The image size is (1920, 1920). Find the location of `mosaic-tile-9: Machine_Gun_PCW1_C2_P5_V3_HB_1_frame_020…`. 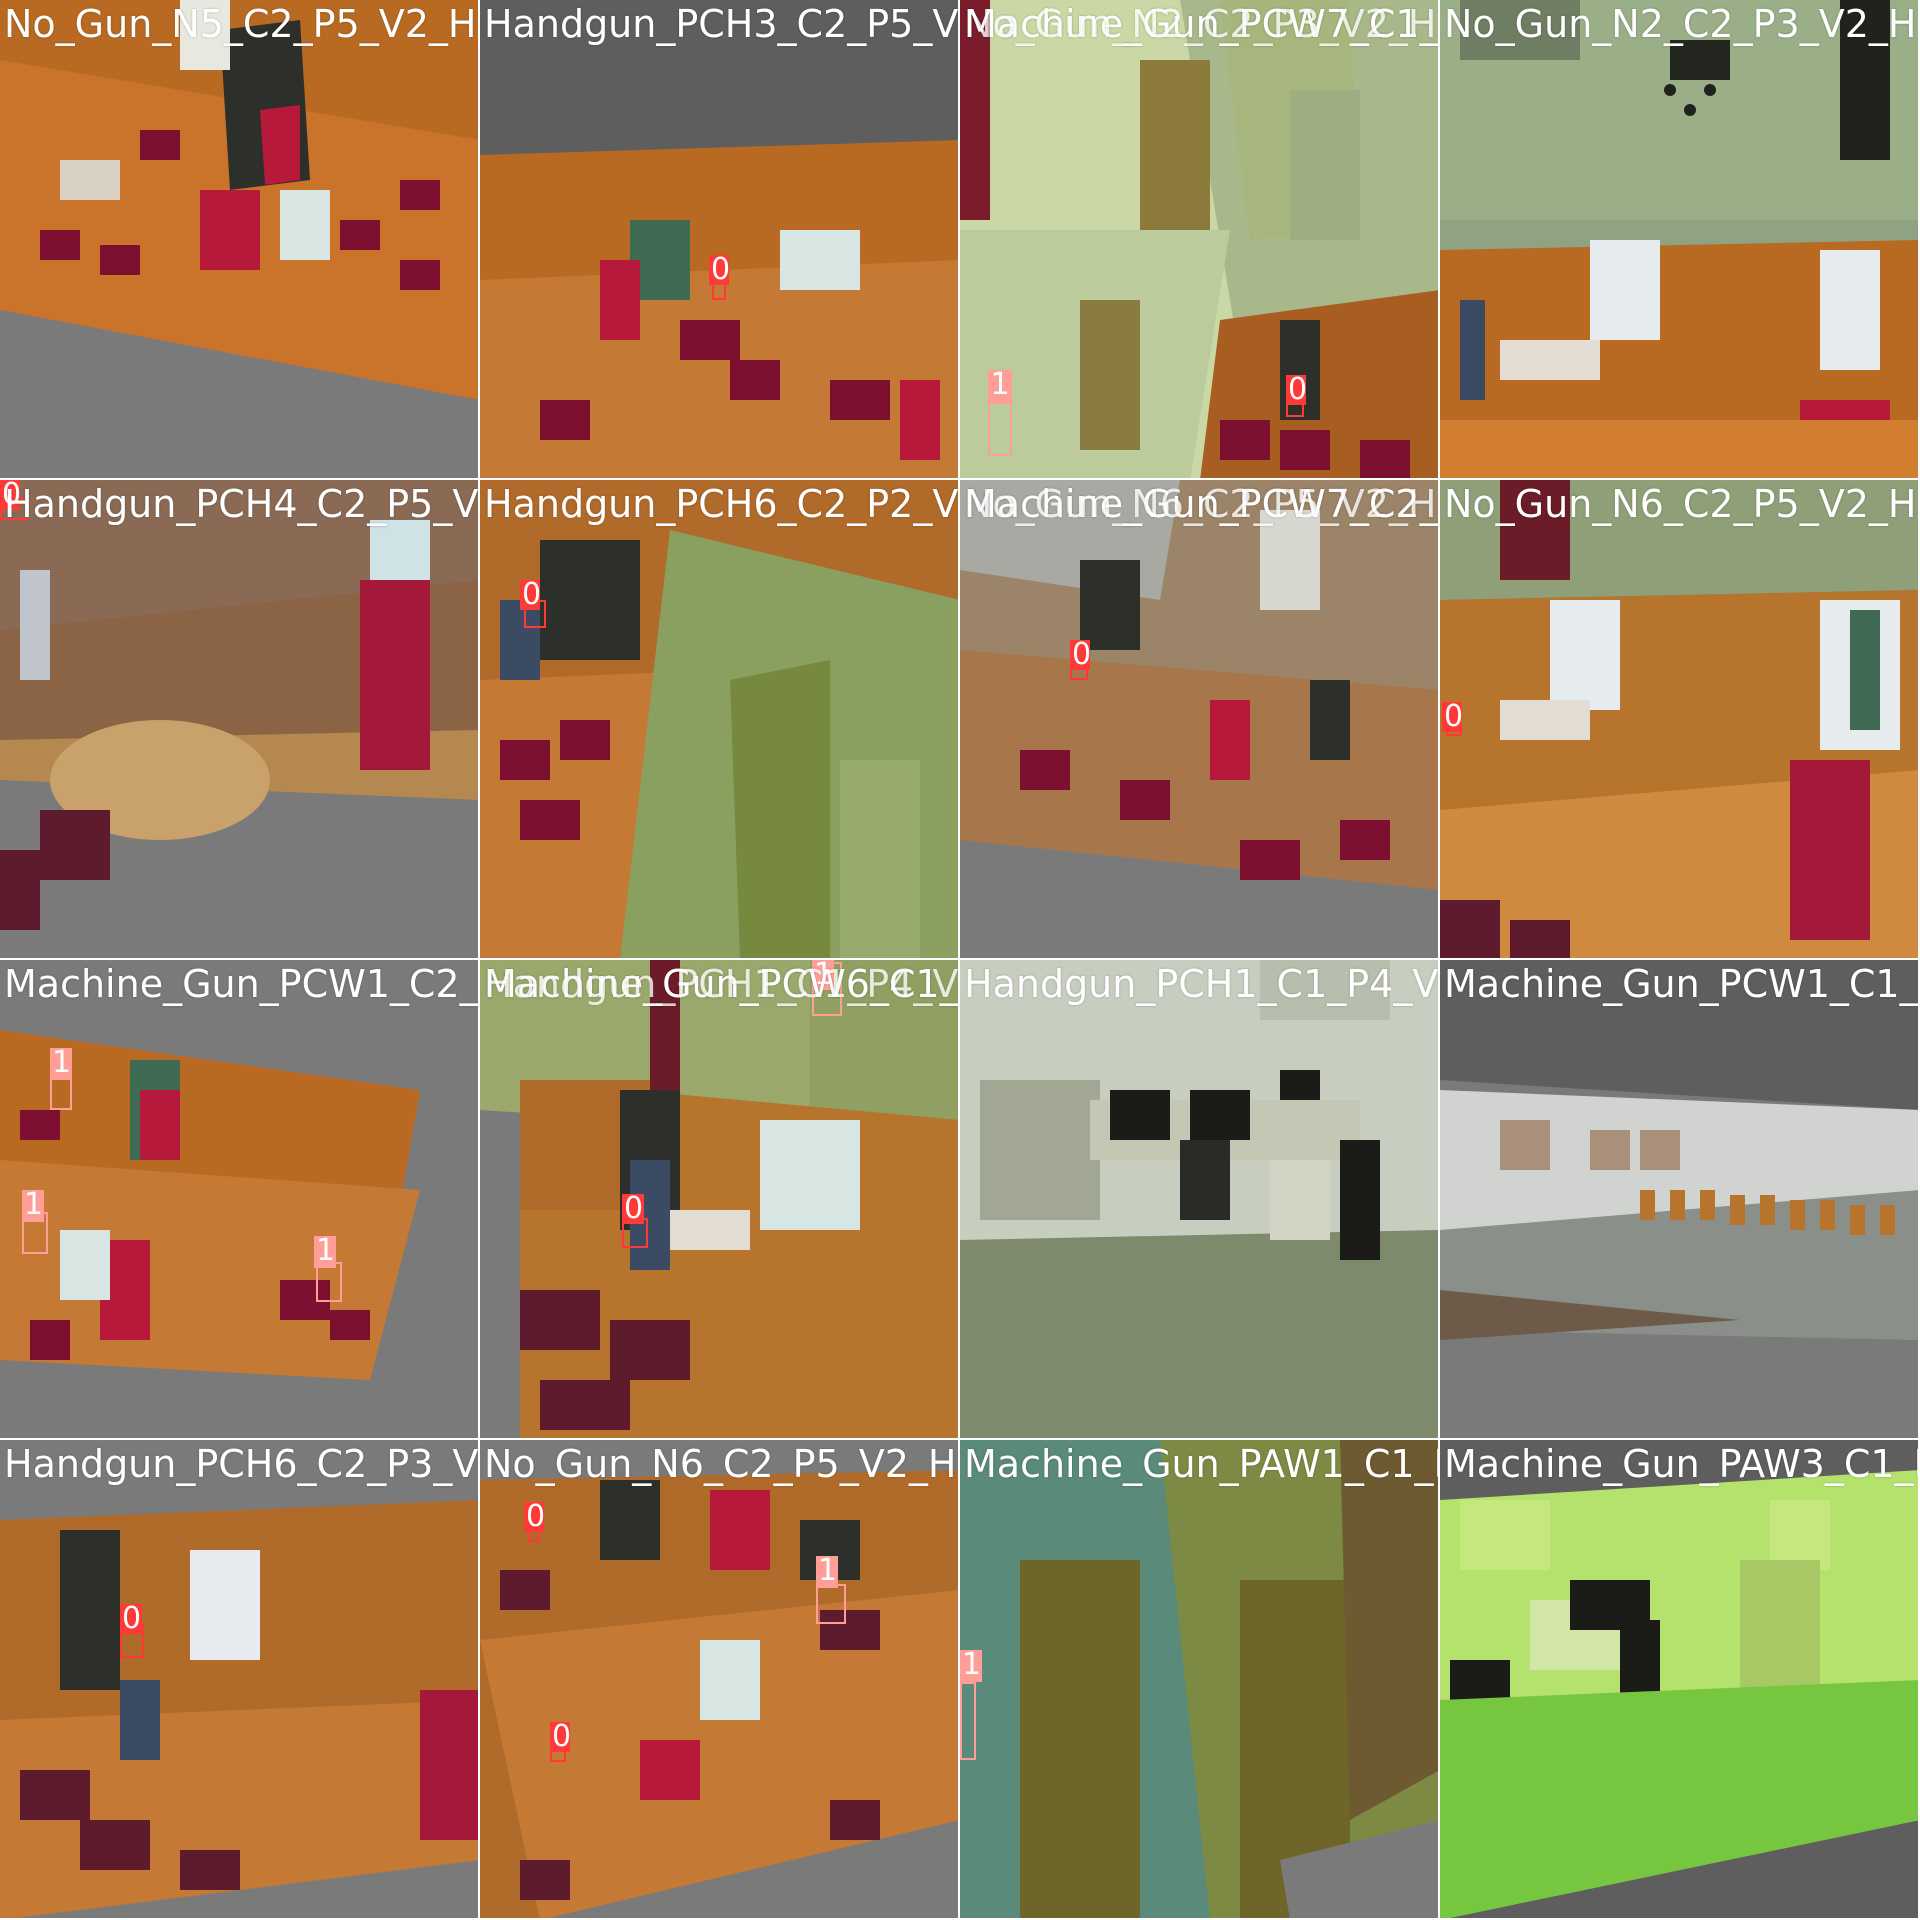

mosaic-tile-9: Machine_Gun_PCW1_C2_P5_V3_HB_1_frame_020… is located at coordinates (240, 1200).